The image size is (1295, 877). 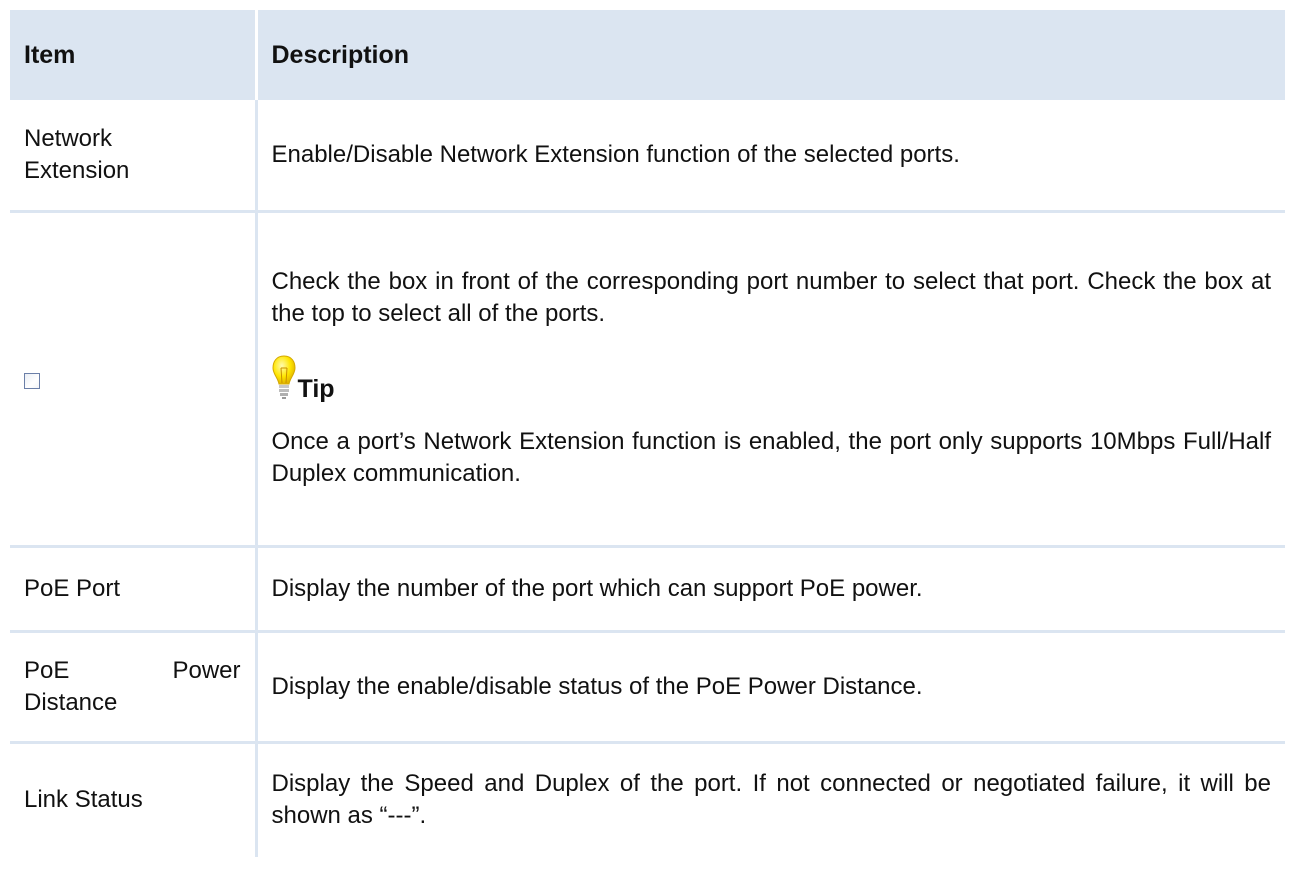 What do you see at coordinates (83, 800) in the screenshot?
I see `item-name: Link Status` at bounding box center [83, 800].